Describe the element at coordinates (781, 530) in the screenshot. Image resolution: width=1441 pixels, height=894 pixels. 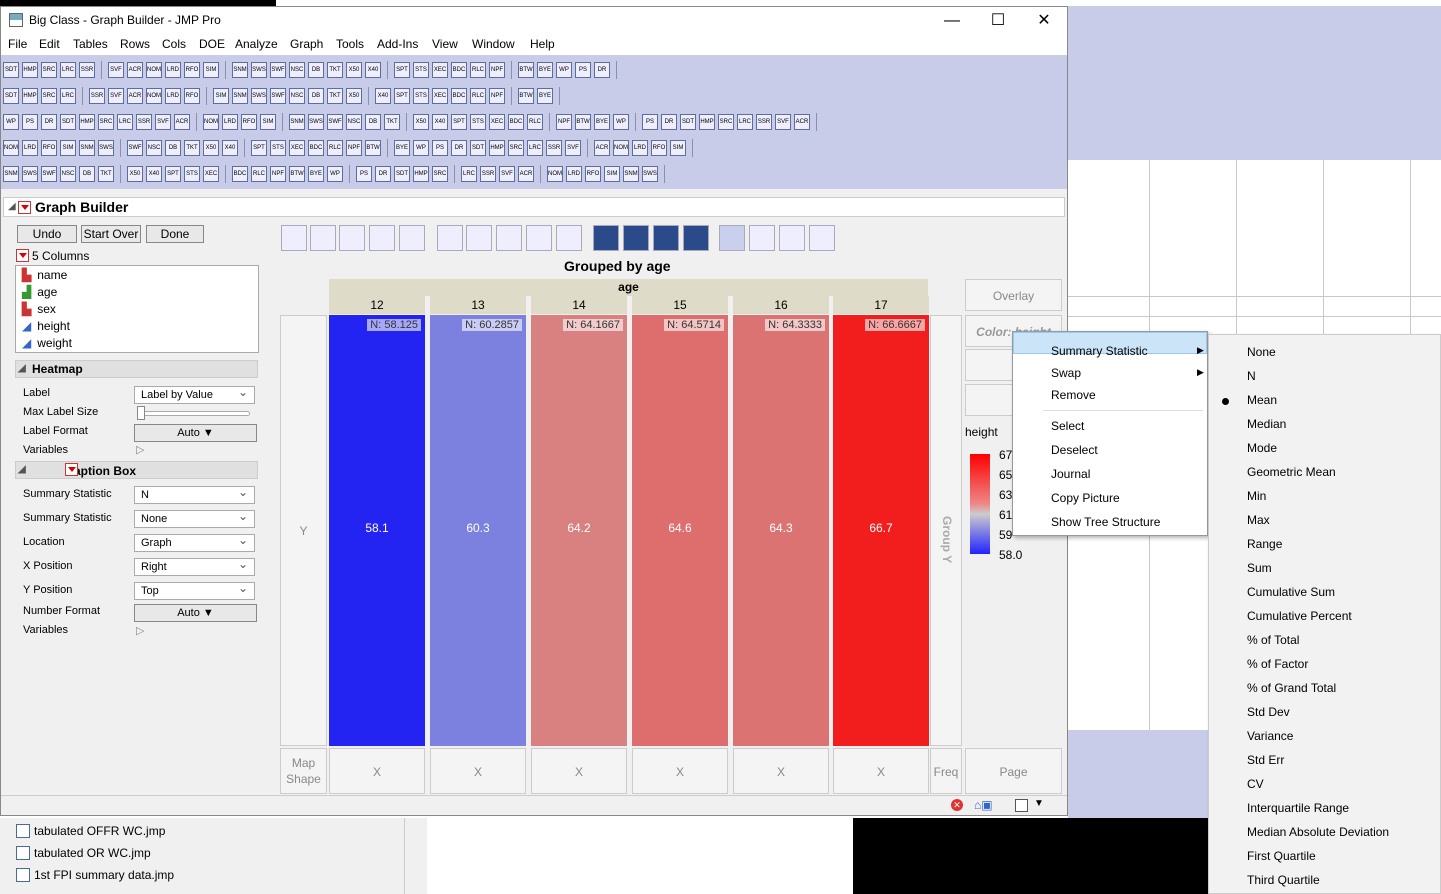
I see `heatmap-cell: N: 64.3333 64.3` at that location.